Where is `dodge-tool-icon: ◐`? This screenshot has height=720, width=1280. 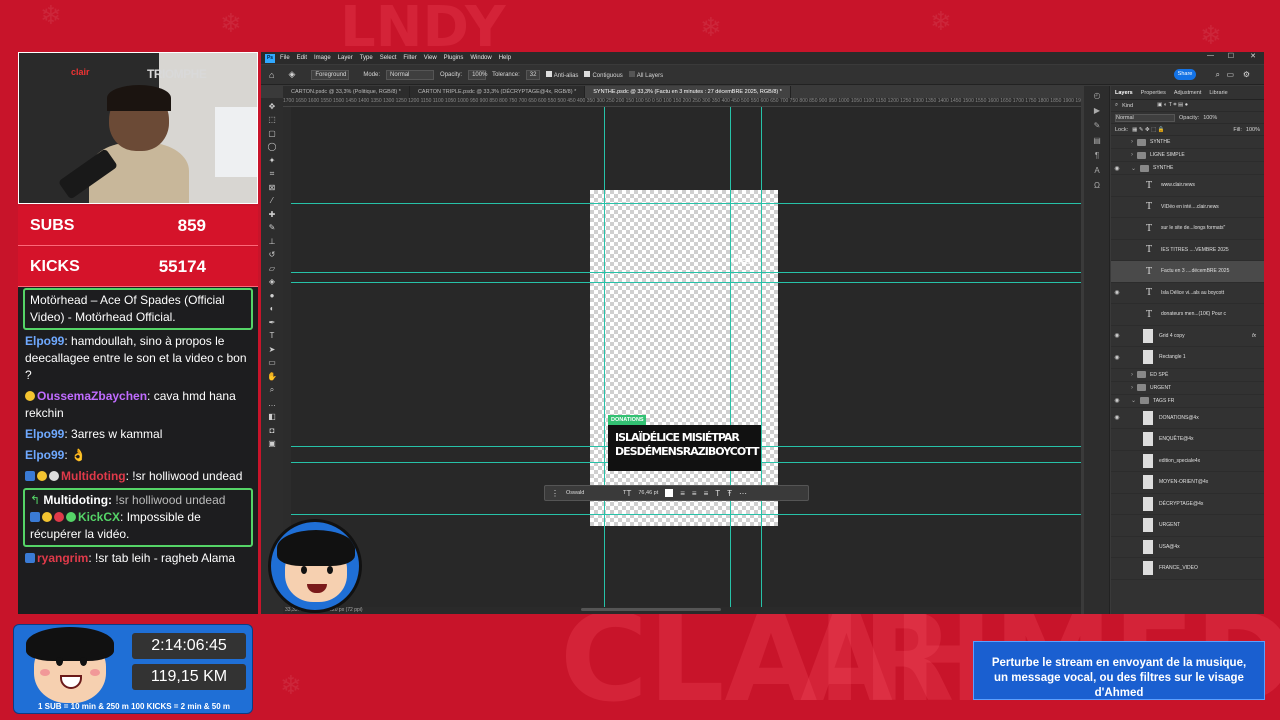
dodge-tool-icon: ◐ is located at coordinates (272, 308).